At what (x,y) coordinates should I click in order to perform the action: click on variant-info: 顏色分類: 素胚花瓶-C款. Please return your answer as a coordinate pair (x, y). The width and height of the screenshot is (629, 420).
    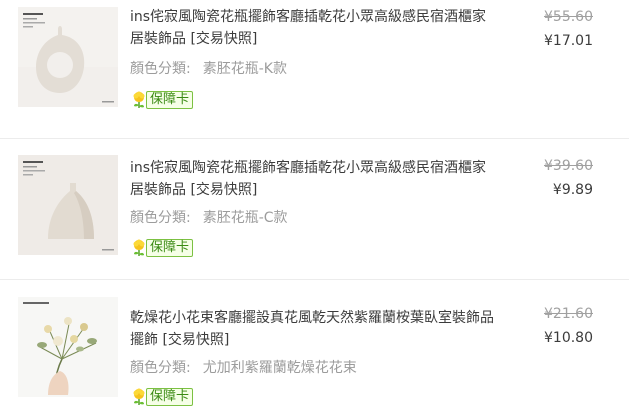
    Looking at the image, I should click on (209, 218).